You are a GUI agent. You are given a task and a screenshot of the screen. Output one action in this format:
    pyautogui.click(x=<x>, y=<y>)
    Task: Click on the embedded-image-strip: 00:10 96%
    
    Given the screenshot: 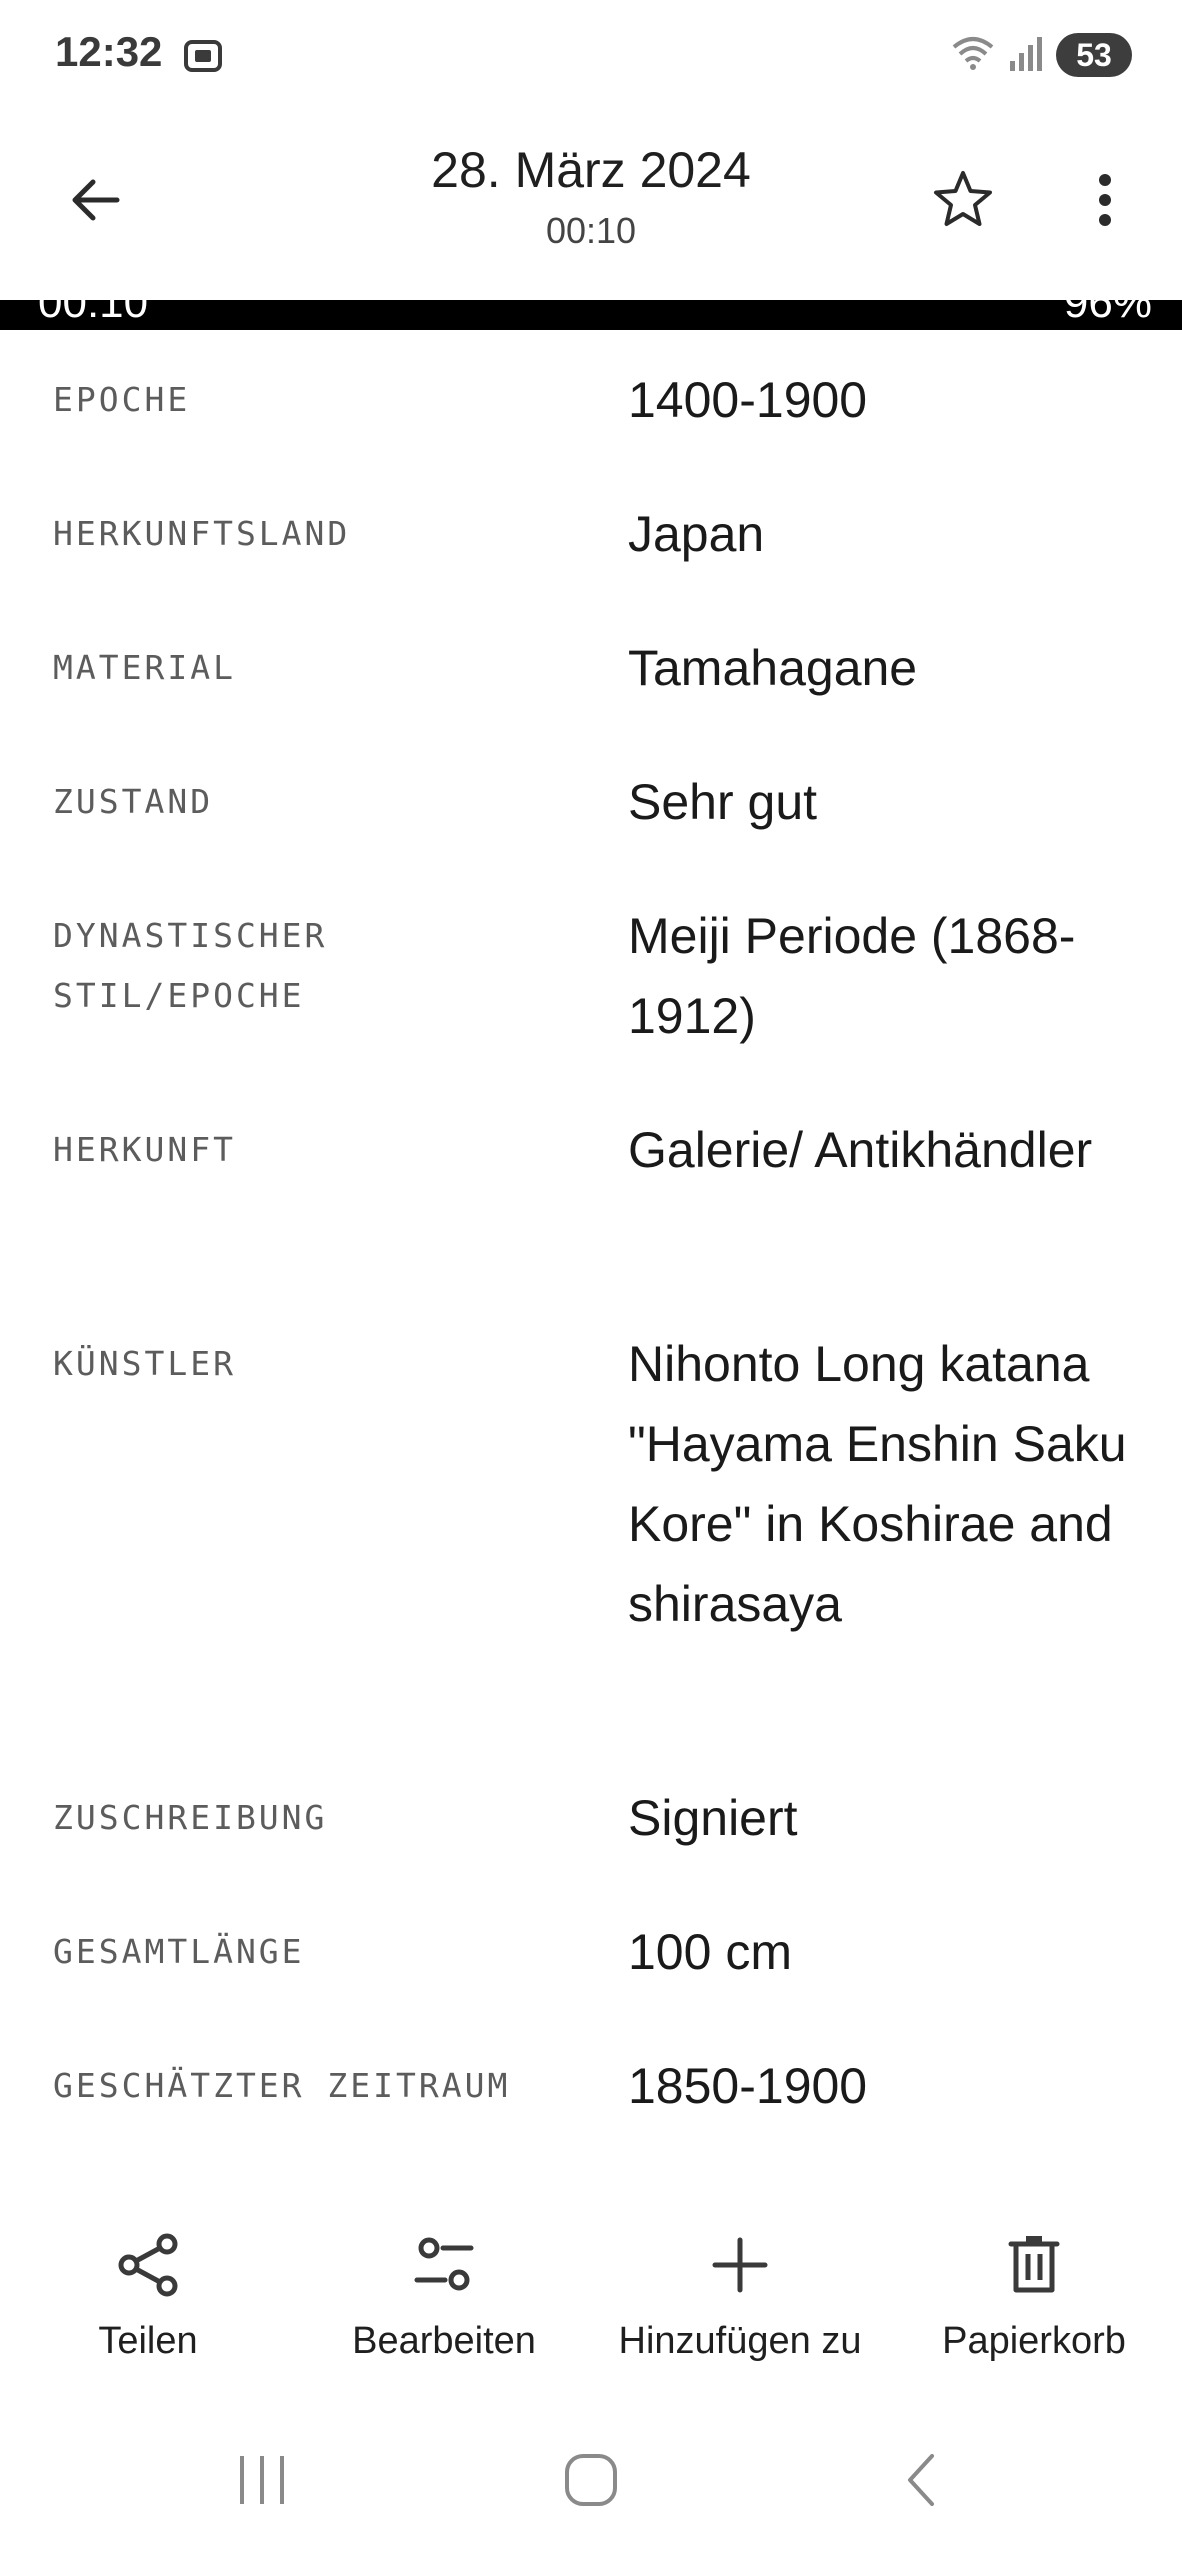 What is the action you would take?
    pyautogui.click(x=591, y=315)
    